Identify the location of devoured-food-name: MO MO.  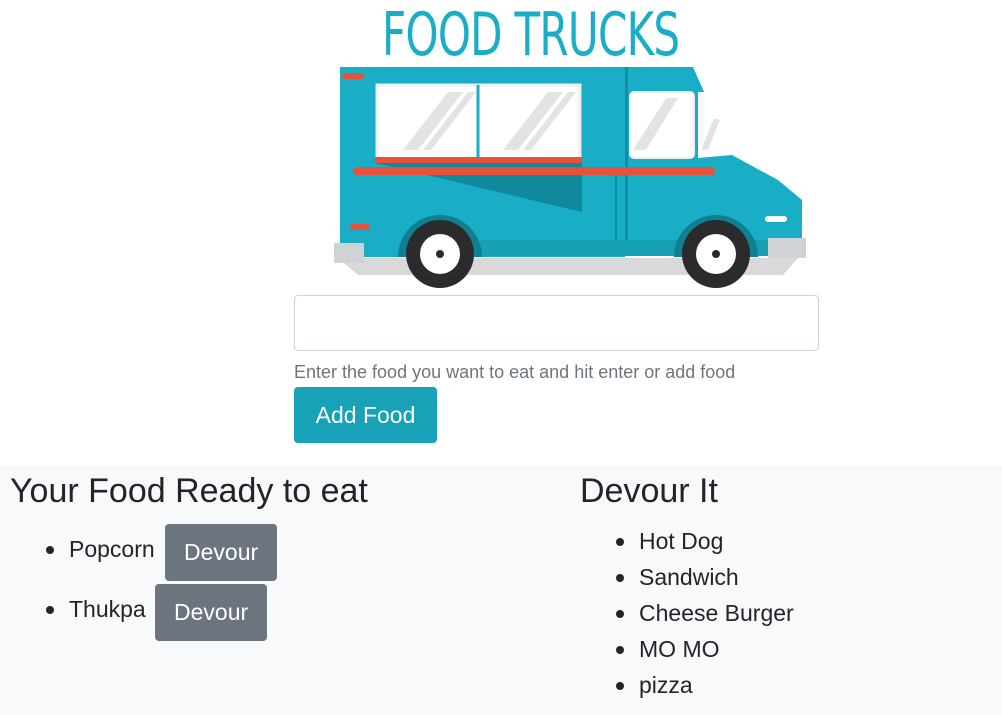
(679, 649).